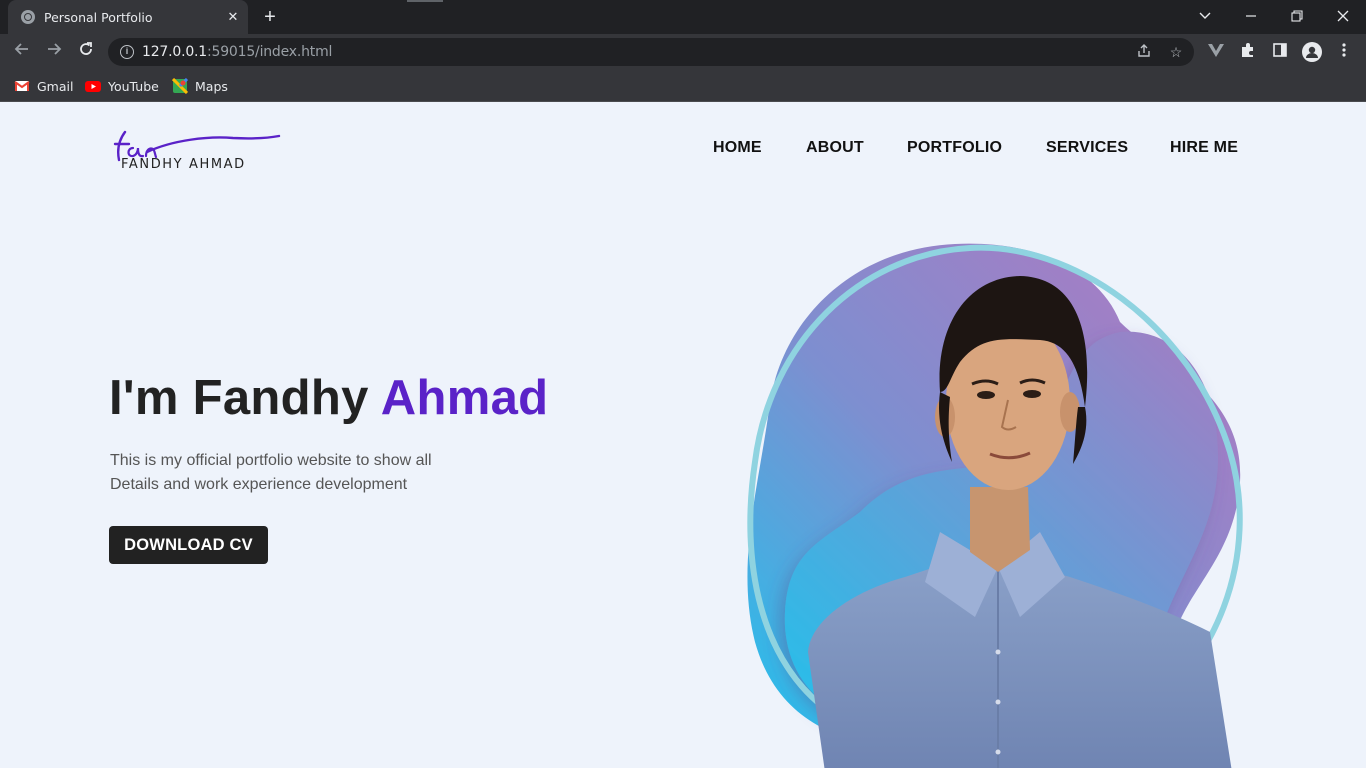 The width and height of the screenshot is (1366, 768). I want to click on tab-title: Personal Portfolio, so click(98, 17).